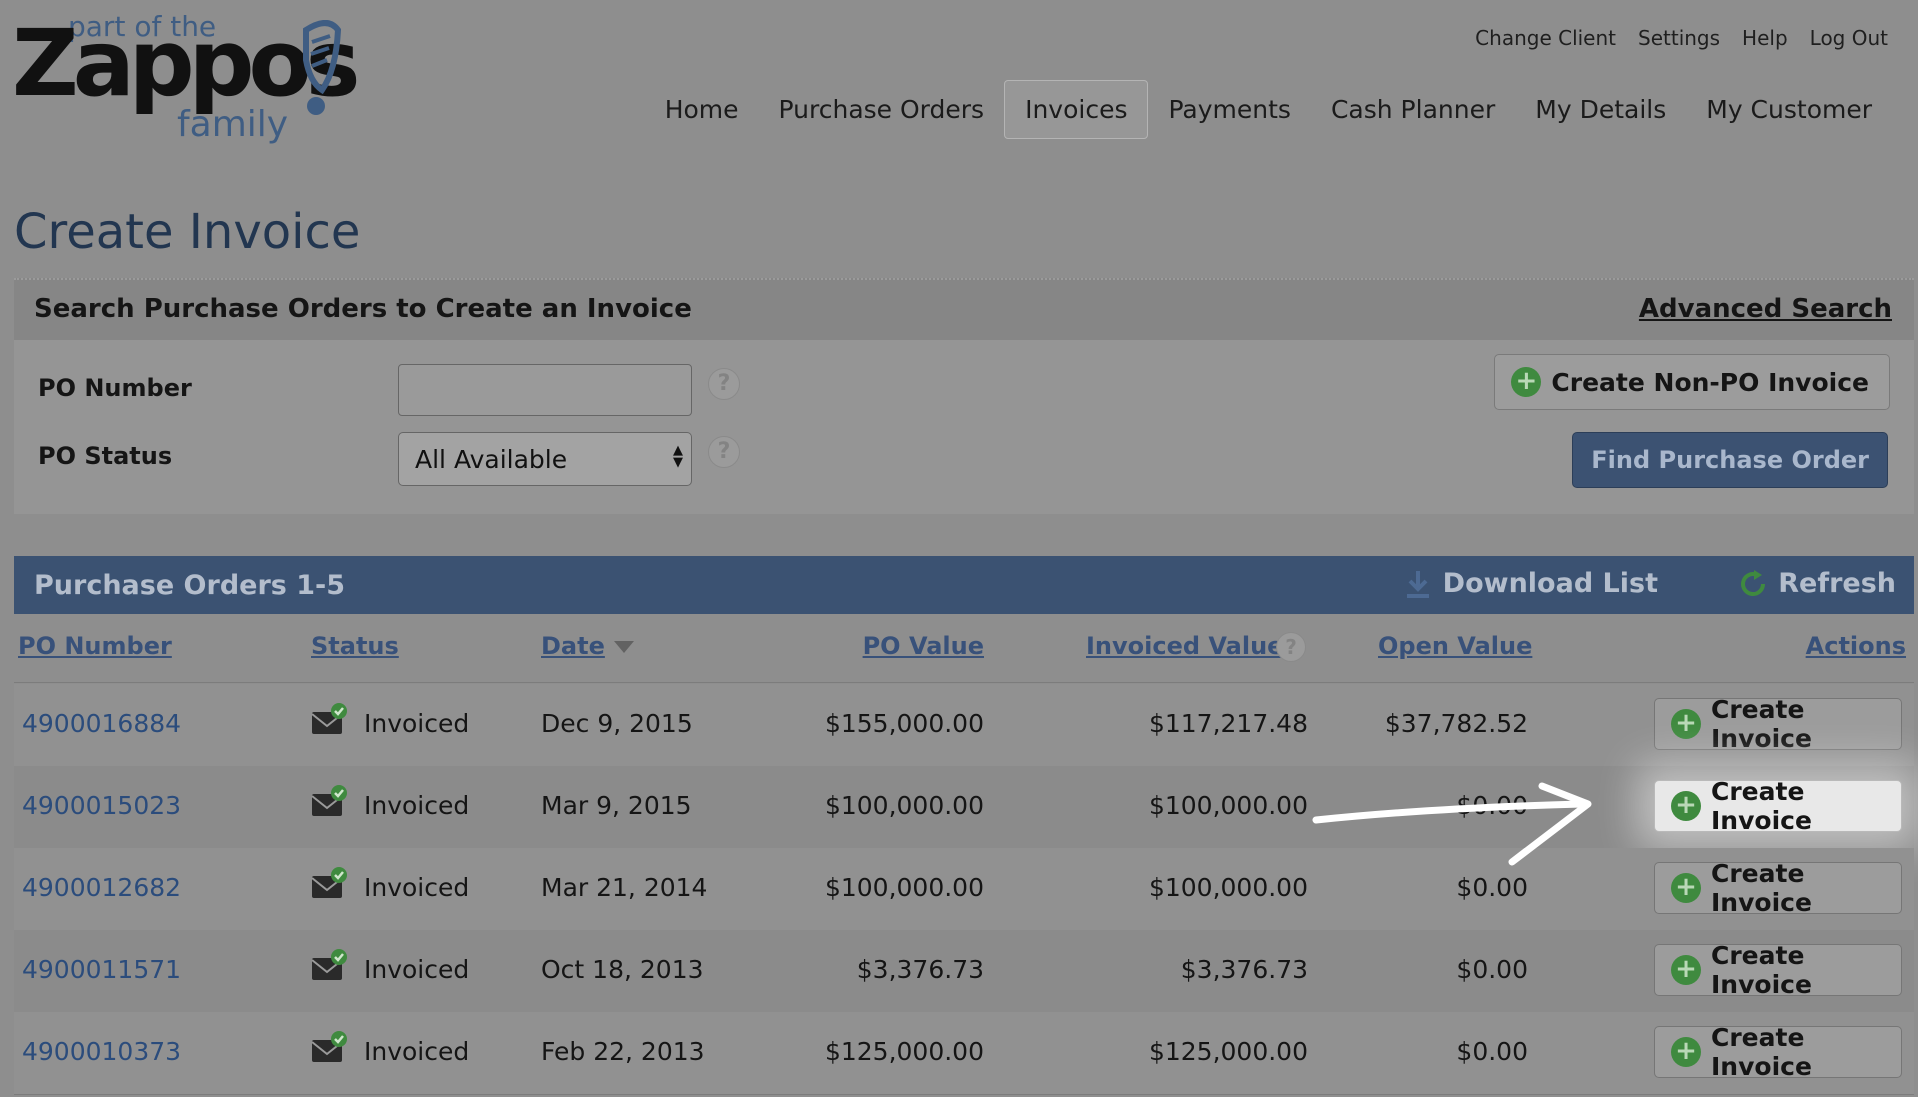 The image size is (1918, 1097). What do you see at coordinates (624, 647) in the screenshot?
I see `sort-desc-icon` at bounding box center [624, 647].